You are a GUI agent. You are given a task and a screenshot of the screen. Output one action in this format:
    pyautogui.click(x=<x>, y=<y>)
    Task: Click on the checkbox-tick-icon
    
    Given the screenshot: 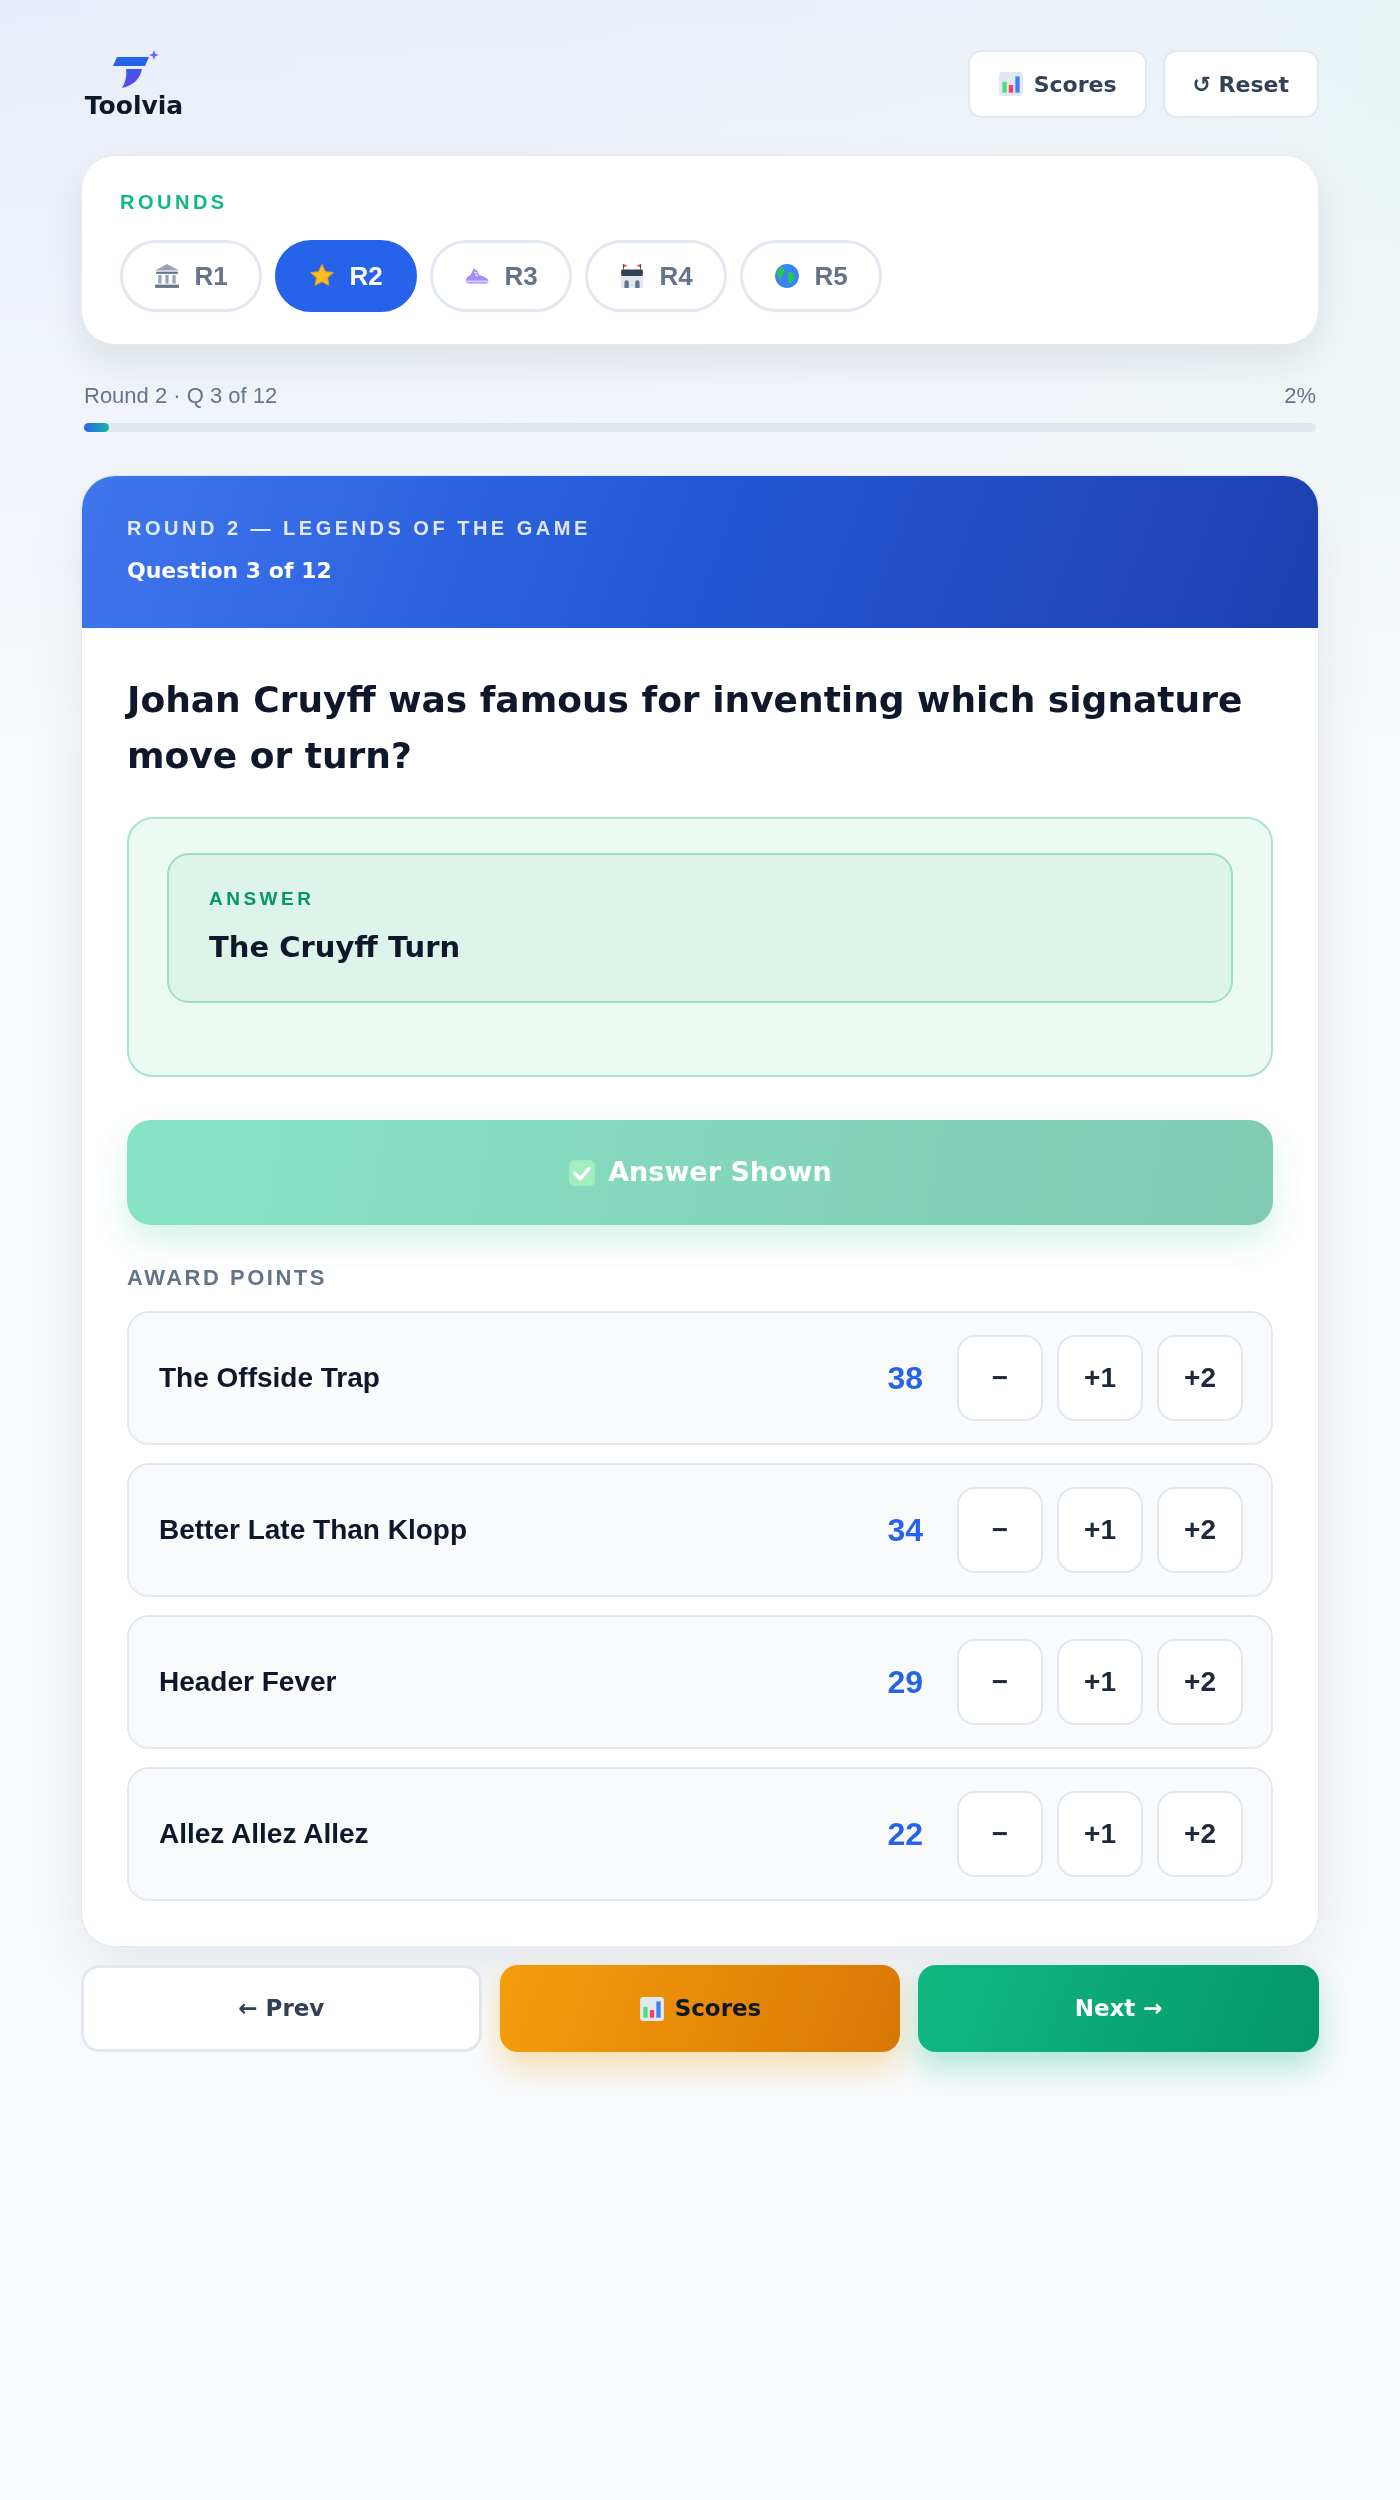 What is the action you would take?
    pyautogui.click(x=582, y=1172)
    